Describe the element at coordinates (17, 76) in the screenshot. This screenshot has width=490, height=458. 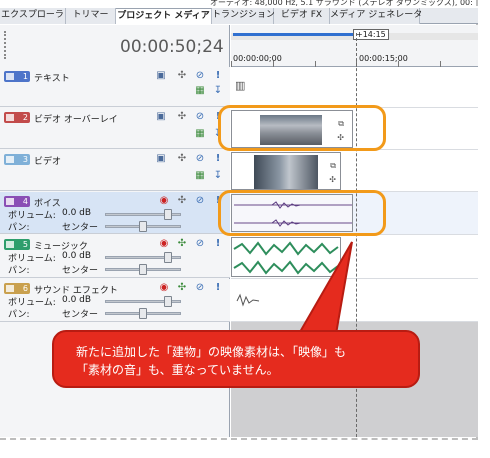
I see `track-number-badge: 1` at that location.